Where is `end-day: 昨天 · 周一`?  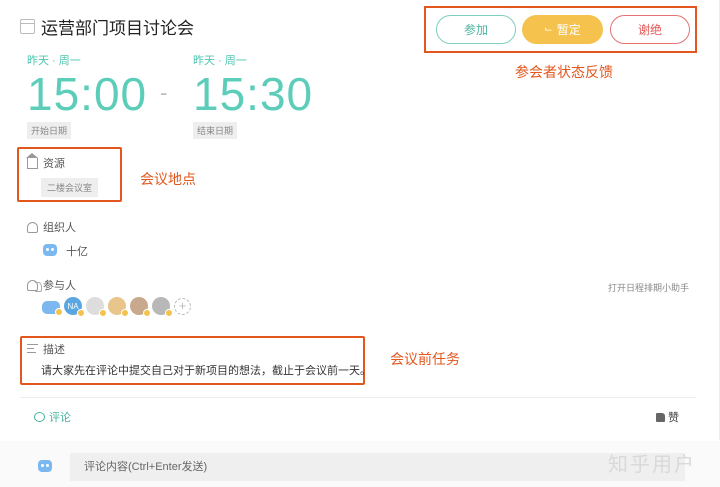 end-day: 昨天 · 周一 is located at coordinates (220, 61).